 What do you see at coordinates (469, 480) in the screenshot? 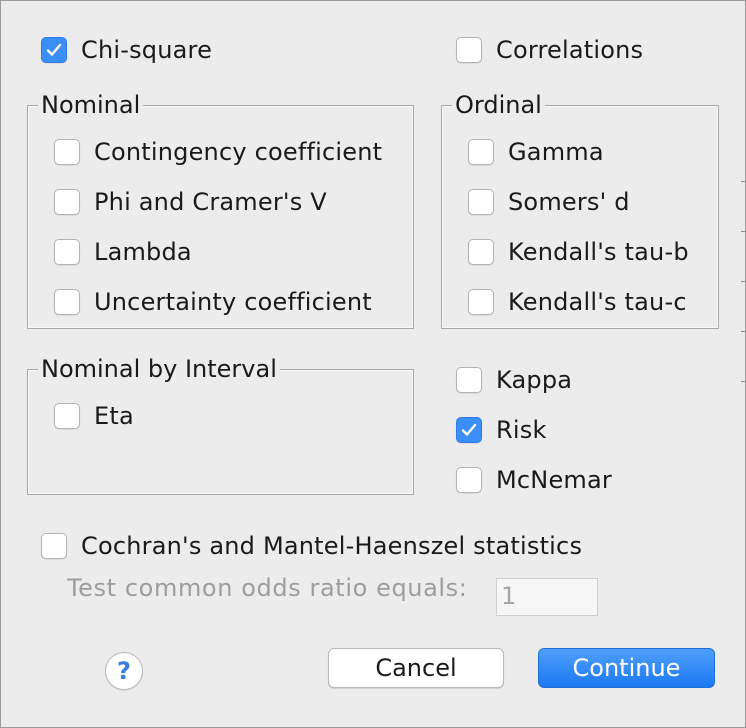
I see `mcnemar-checkbox` at bounding box center [469, 480].